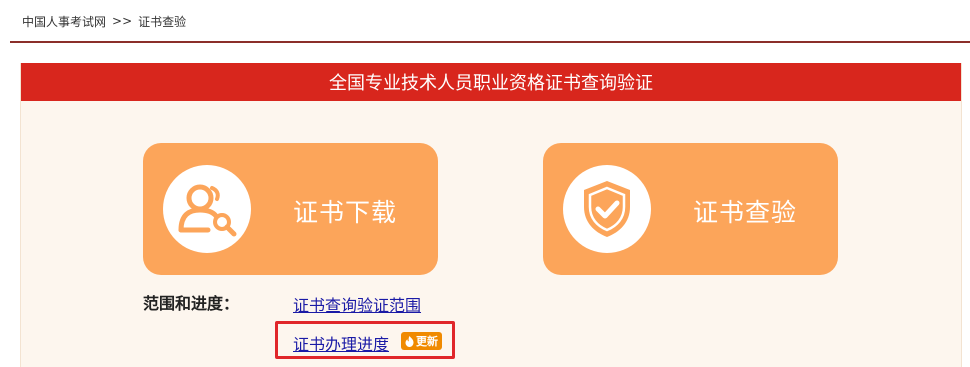 The height and width of the screenshot is (367, 970). Describe the element at coordinates (745, 212) in the screenshot. I see `certificate-verify-label: 证书查验` at that location.